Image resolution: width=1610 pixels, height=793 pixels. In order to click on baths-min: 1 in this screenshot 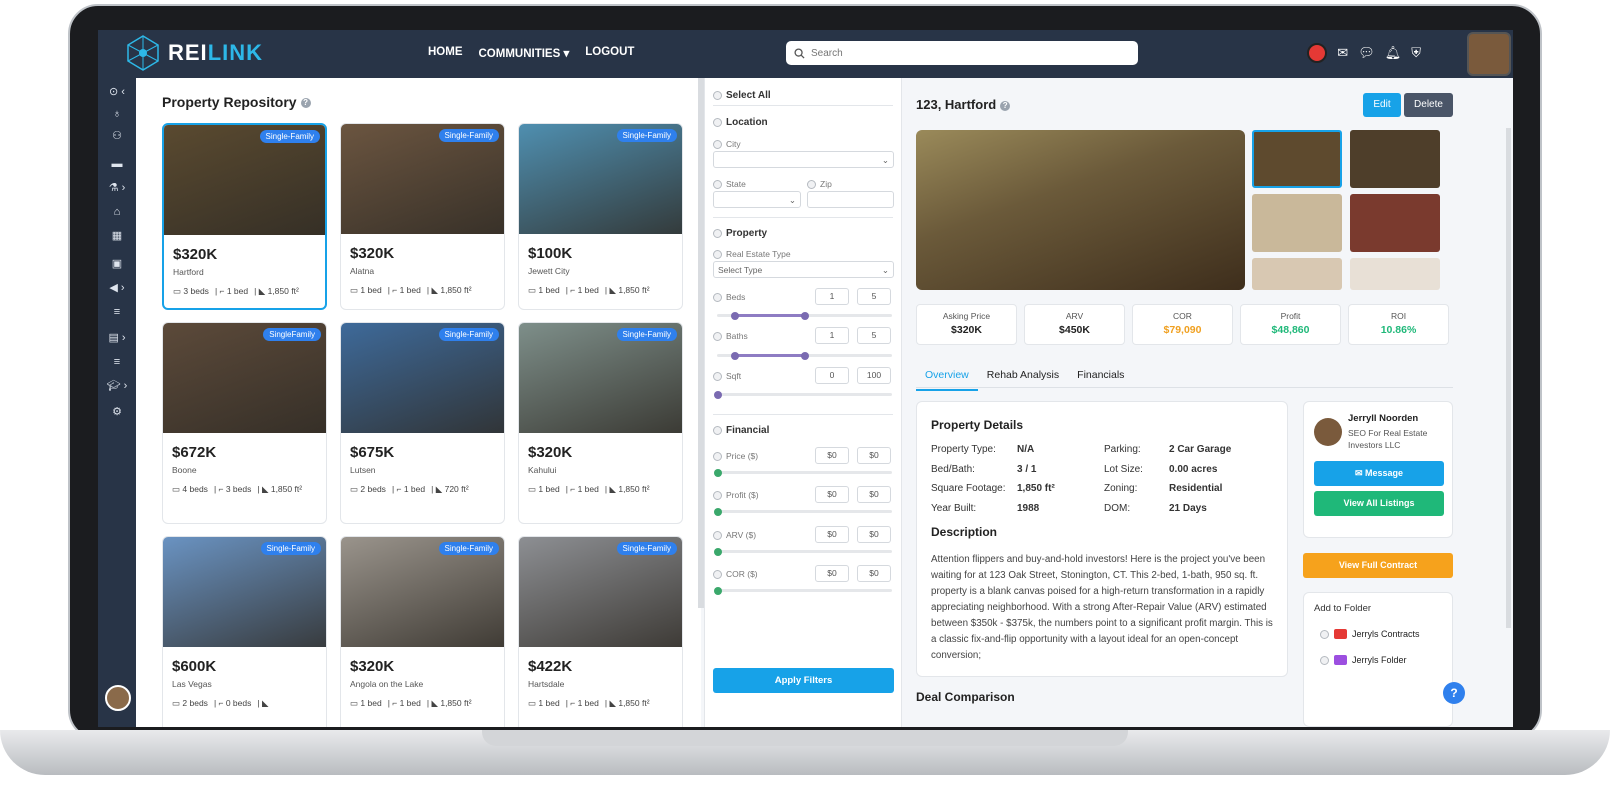, I will do `click(832, 335)`.